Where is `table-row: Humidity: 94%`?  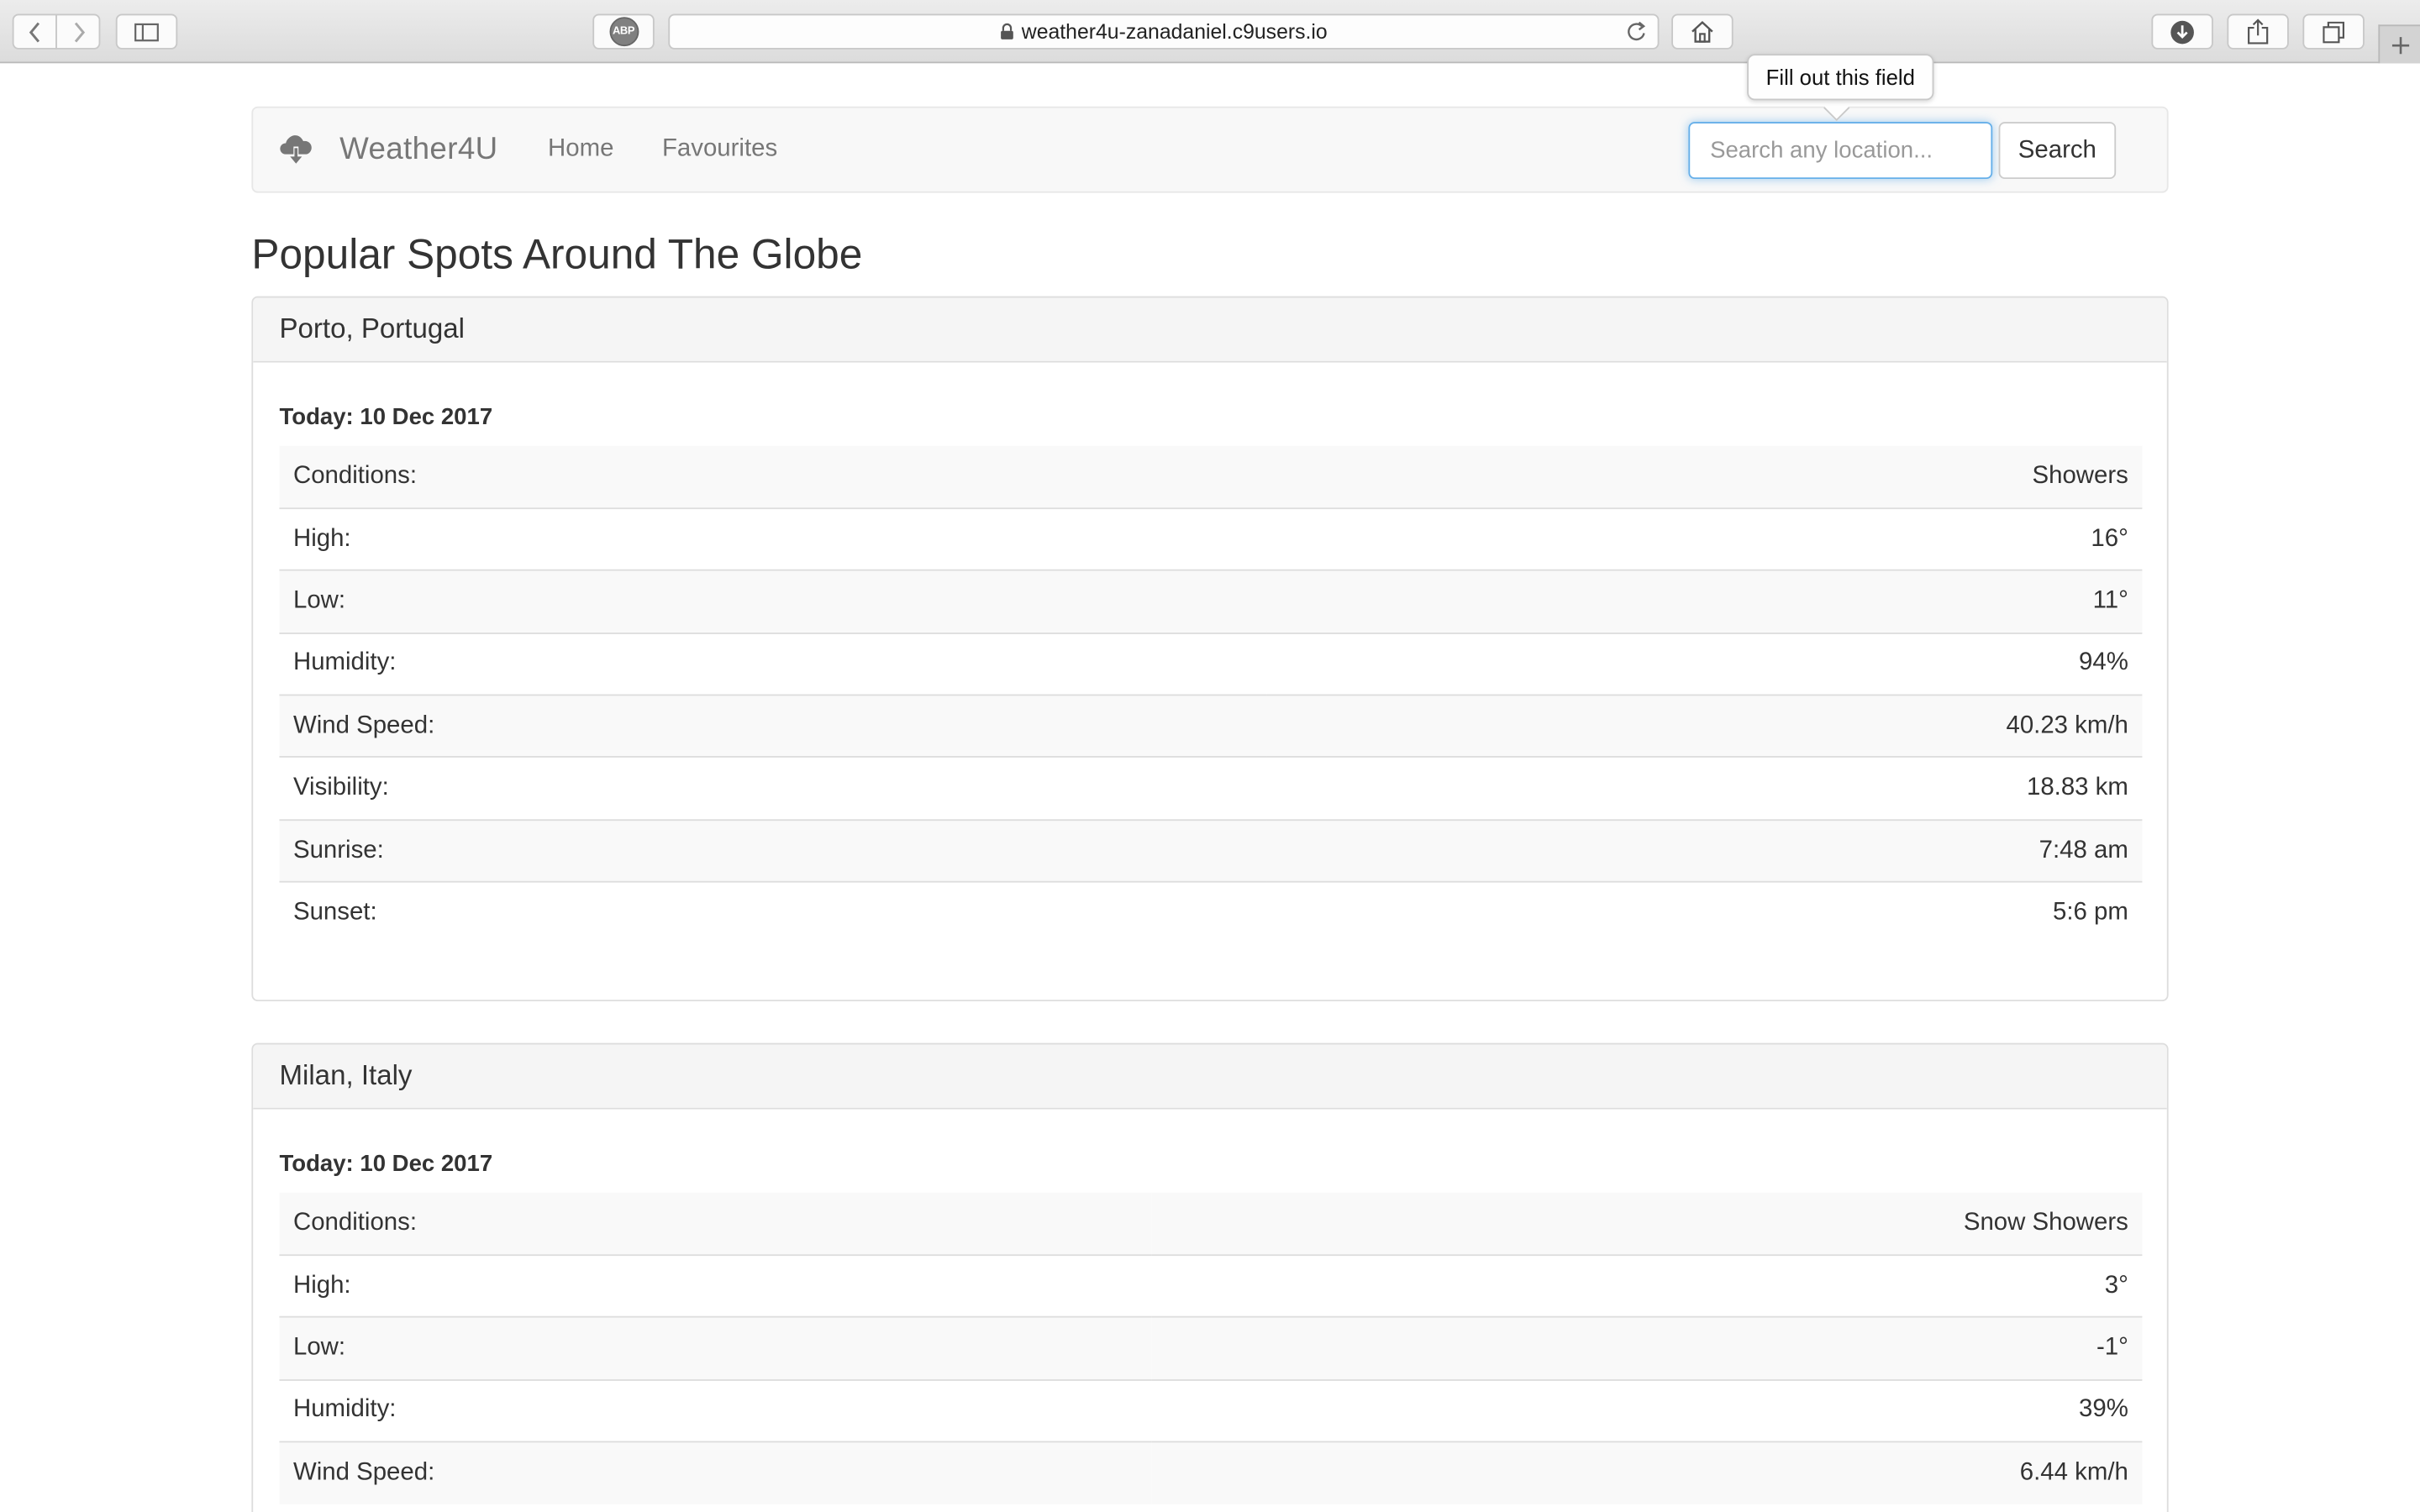 table-row: Humidity: 94% is located at coordinates (1211, 664).